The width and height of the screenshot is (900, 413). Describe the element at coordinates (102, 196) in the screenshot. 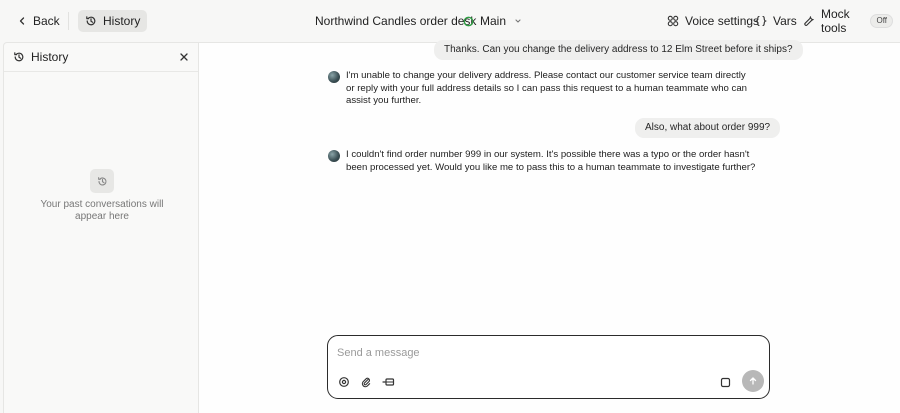

I see `empty-state: Your past conversations will appear here` at that location.